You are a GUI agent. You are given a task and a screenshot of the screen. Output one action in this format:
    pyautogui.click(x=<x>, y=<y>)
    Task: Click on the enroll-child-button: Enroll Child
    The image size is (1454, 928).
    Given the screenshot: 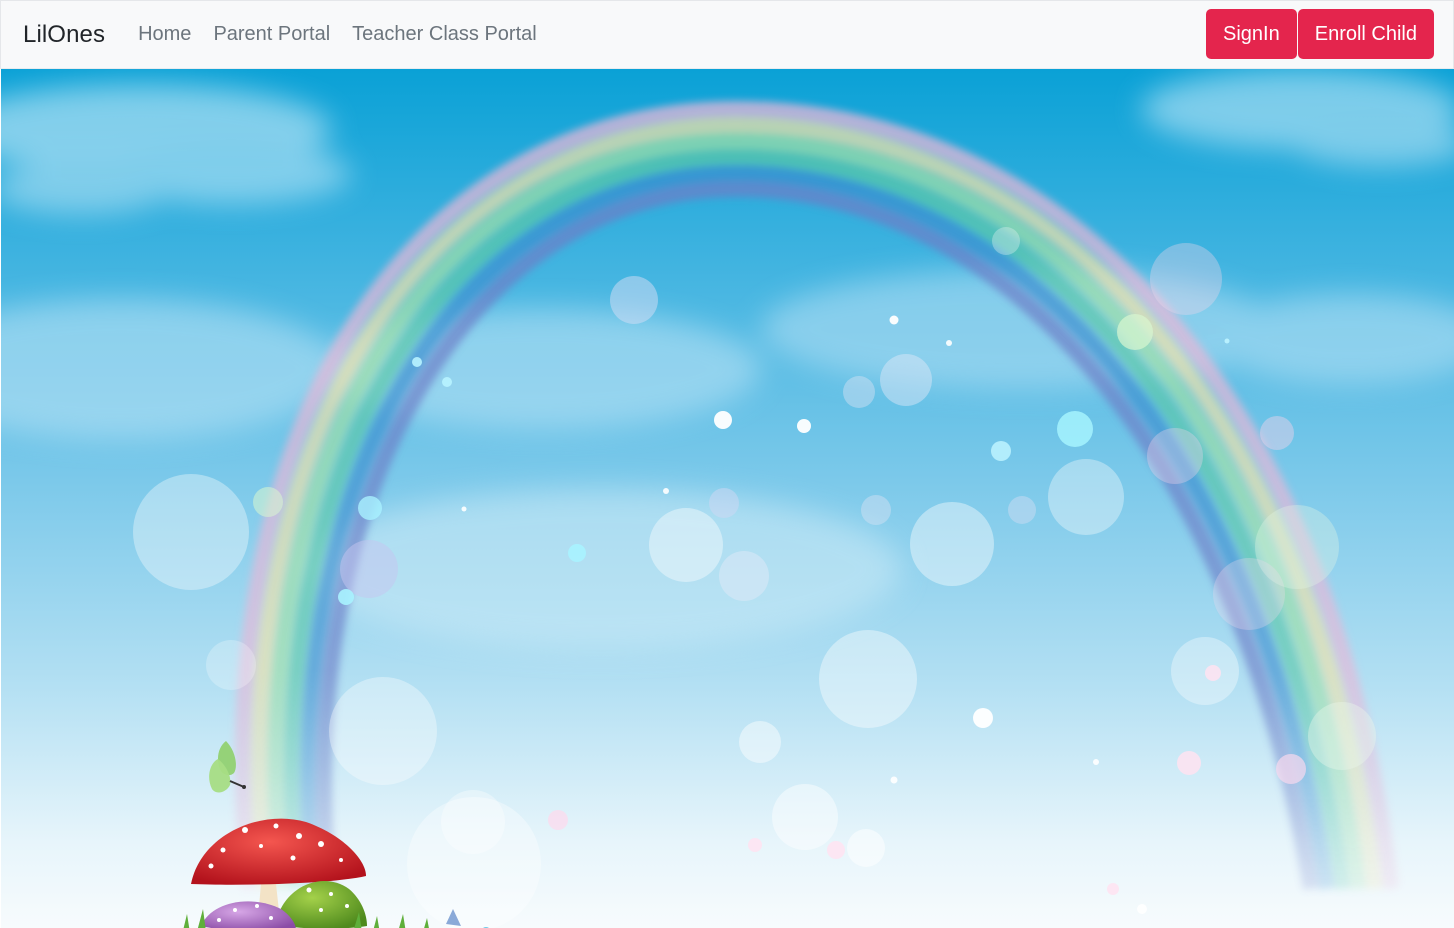 What is the action you would take?
    pyautogui.click(x=1365, y=34)
    